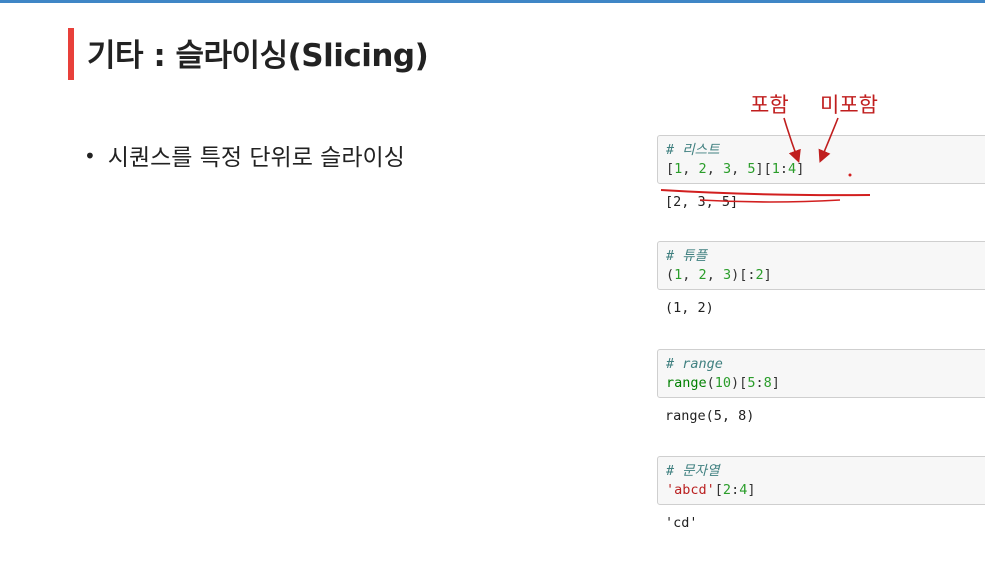  I want to click on arrow-to-end-index, so click(828, 140).